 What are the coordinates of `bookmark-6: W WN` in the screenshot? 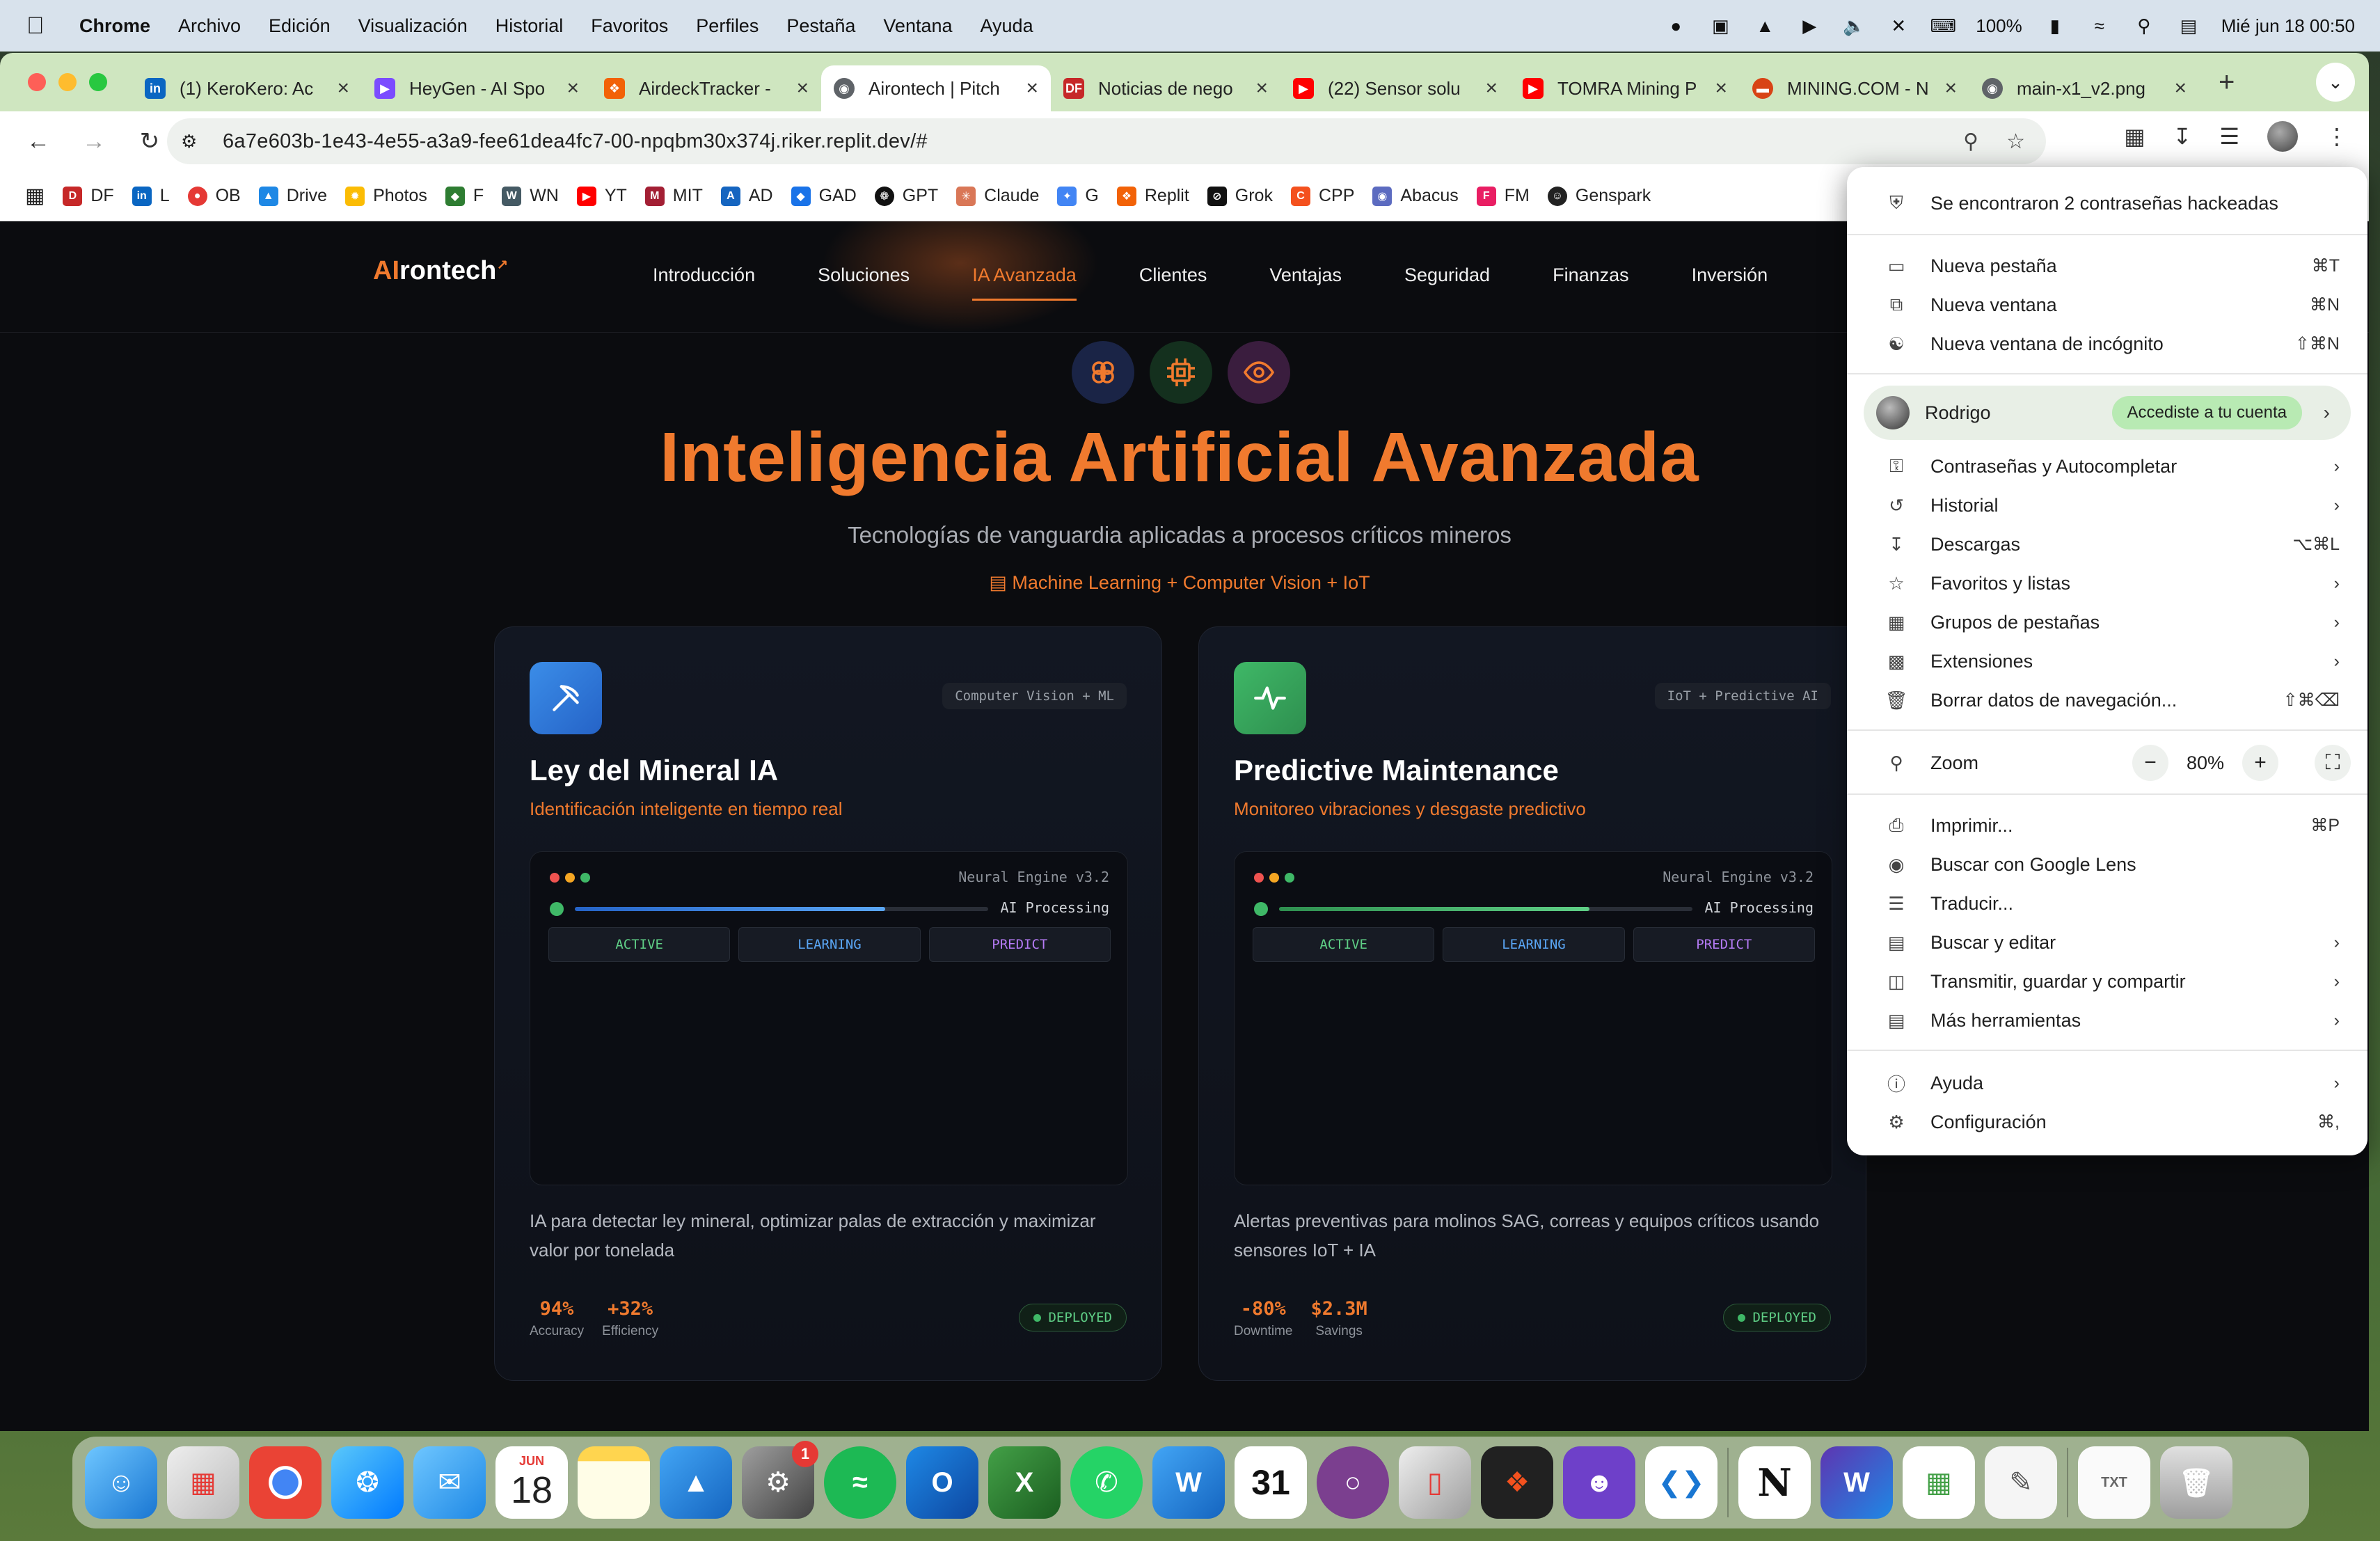 It's located at (530, 196).